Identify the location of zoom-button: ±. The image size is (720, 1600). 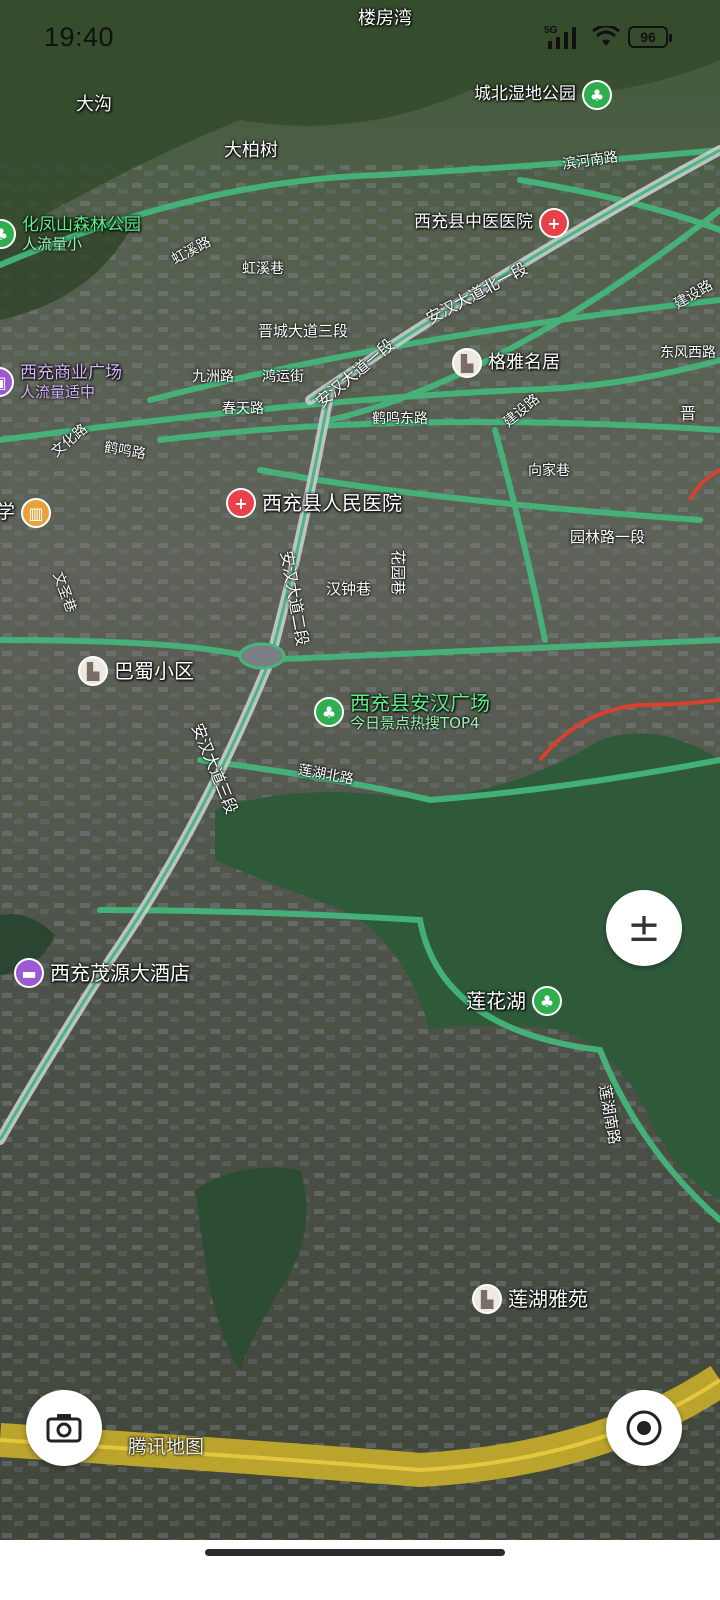
(644, 928).